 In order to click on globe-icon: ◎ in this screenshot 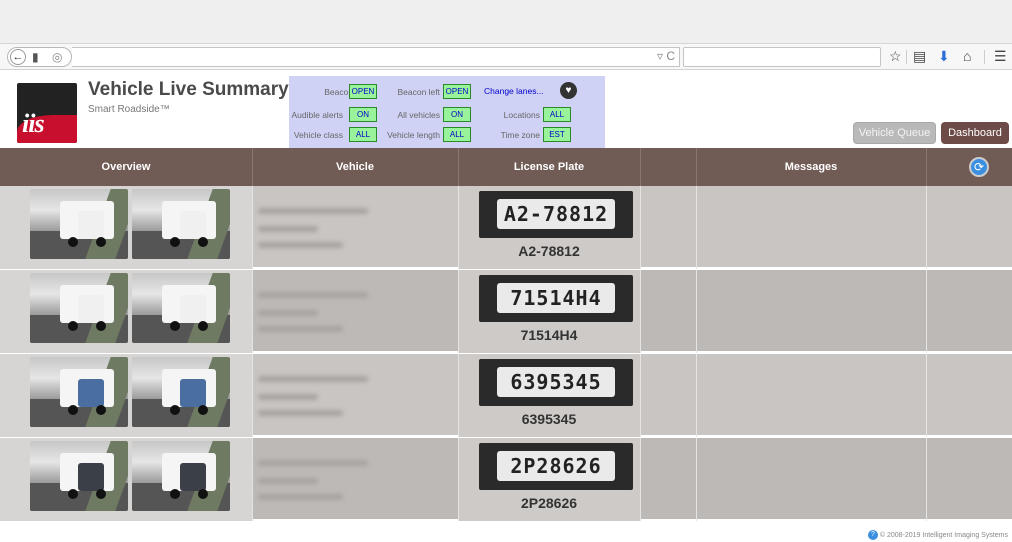, I will do `click(57, 57)`.